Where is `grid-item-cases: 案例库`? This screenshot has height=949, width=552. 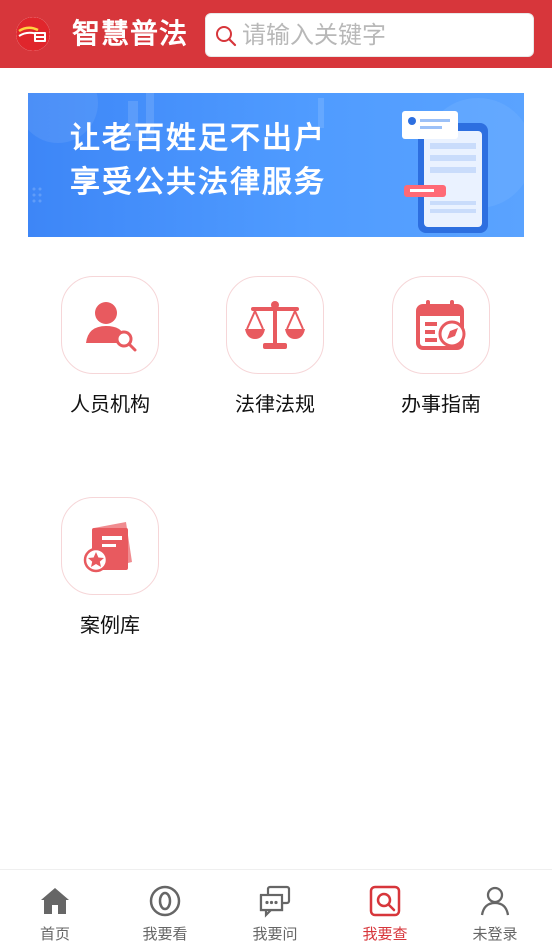 grid-item-cases: 案例库 is located at coordinates (110, 567).